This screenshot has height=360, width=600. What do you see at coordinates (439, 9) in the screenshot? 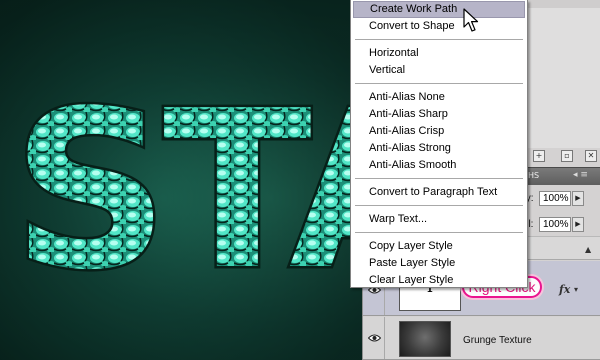
I see `menu-item-create-work-path: Create Work Path` at bounding box center [439, 9].